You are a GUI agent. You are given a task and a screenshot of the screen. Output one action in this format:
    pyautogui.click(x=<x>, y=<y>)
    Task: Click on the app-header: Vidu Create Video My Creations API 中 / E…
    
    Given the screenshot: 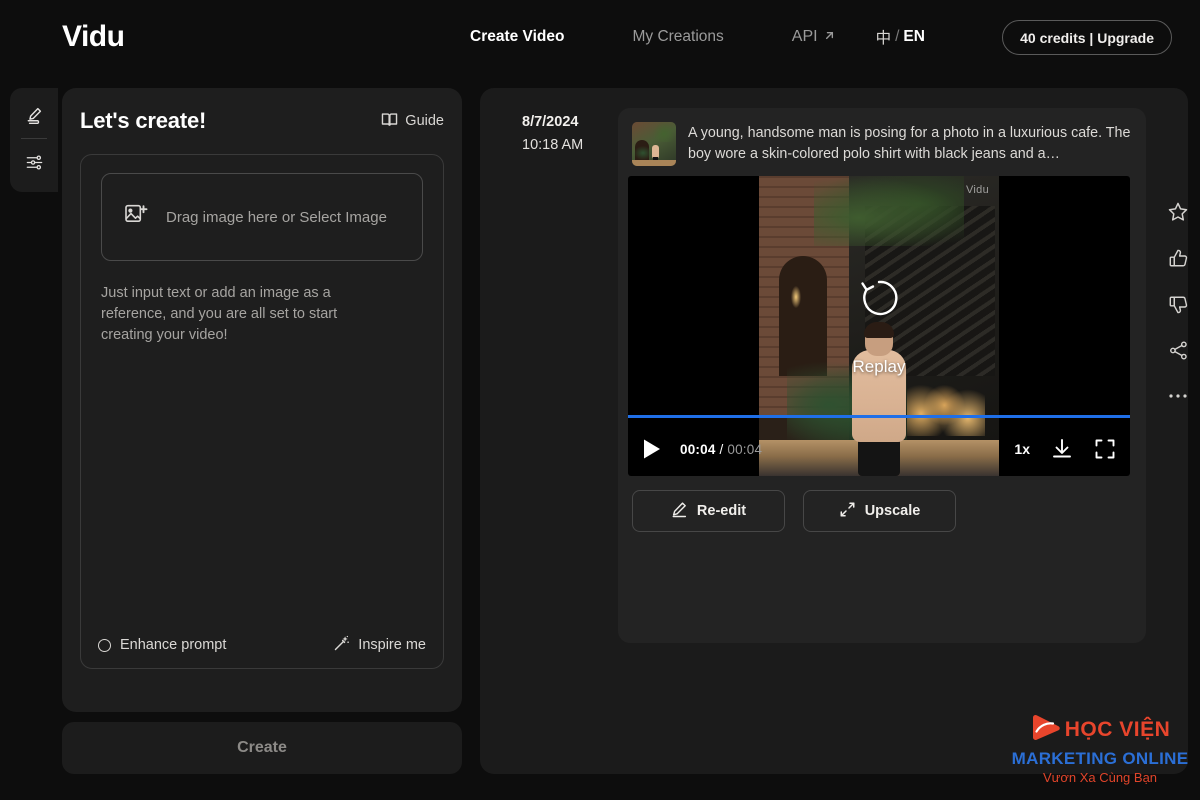 What is the action you would take?
    pyautogui.click(x=600, y=37)
    